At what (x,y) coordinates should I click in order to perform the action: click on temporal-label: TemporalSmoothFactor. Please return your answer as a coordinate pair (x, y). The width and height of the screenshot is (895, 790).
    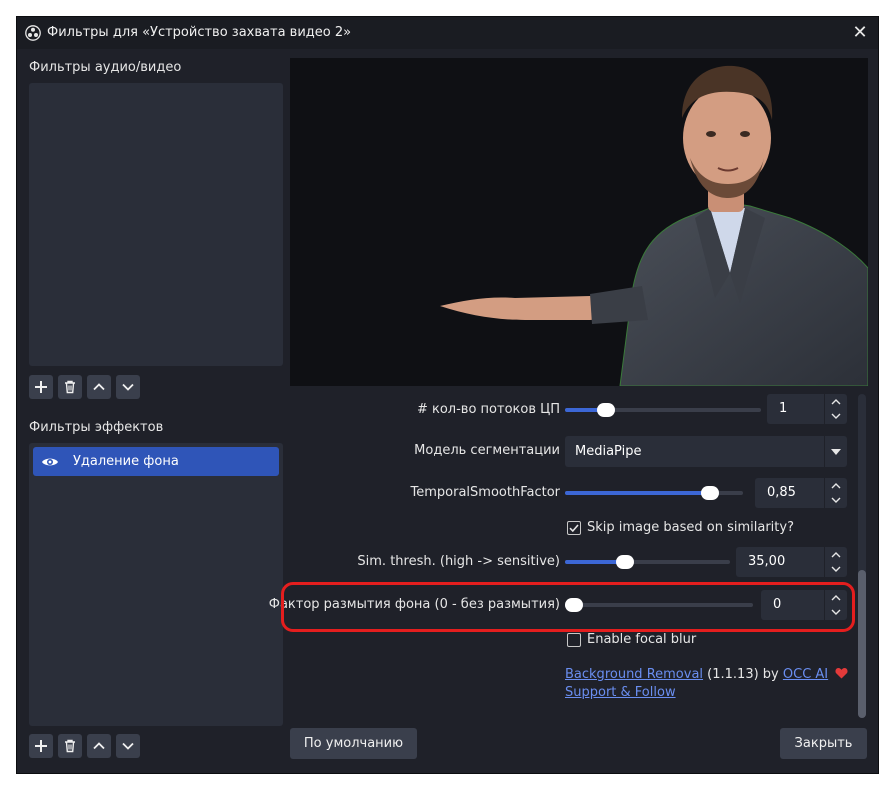
    Looking at the image, I should click on (485, 492).